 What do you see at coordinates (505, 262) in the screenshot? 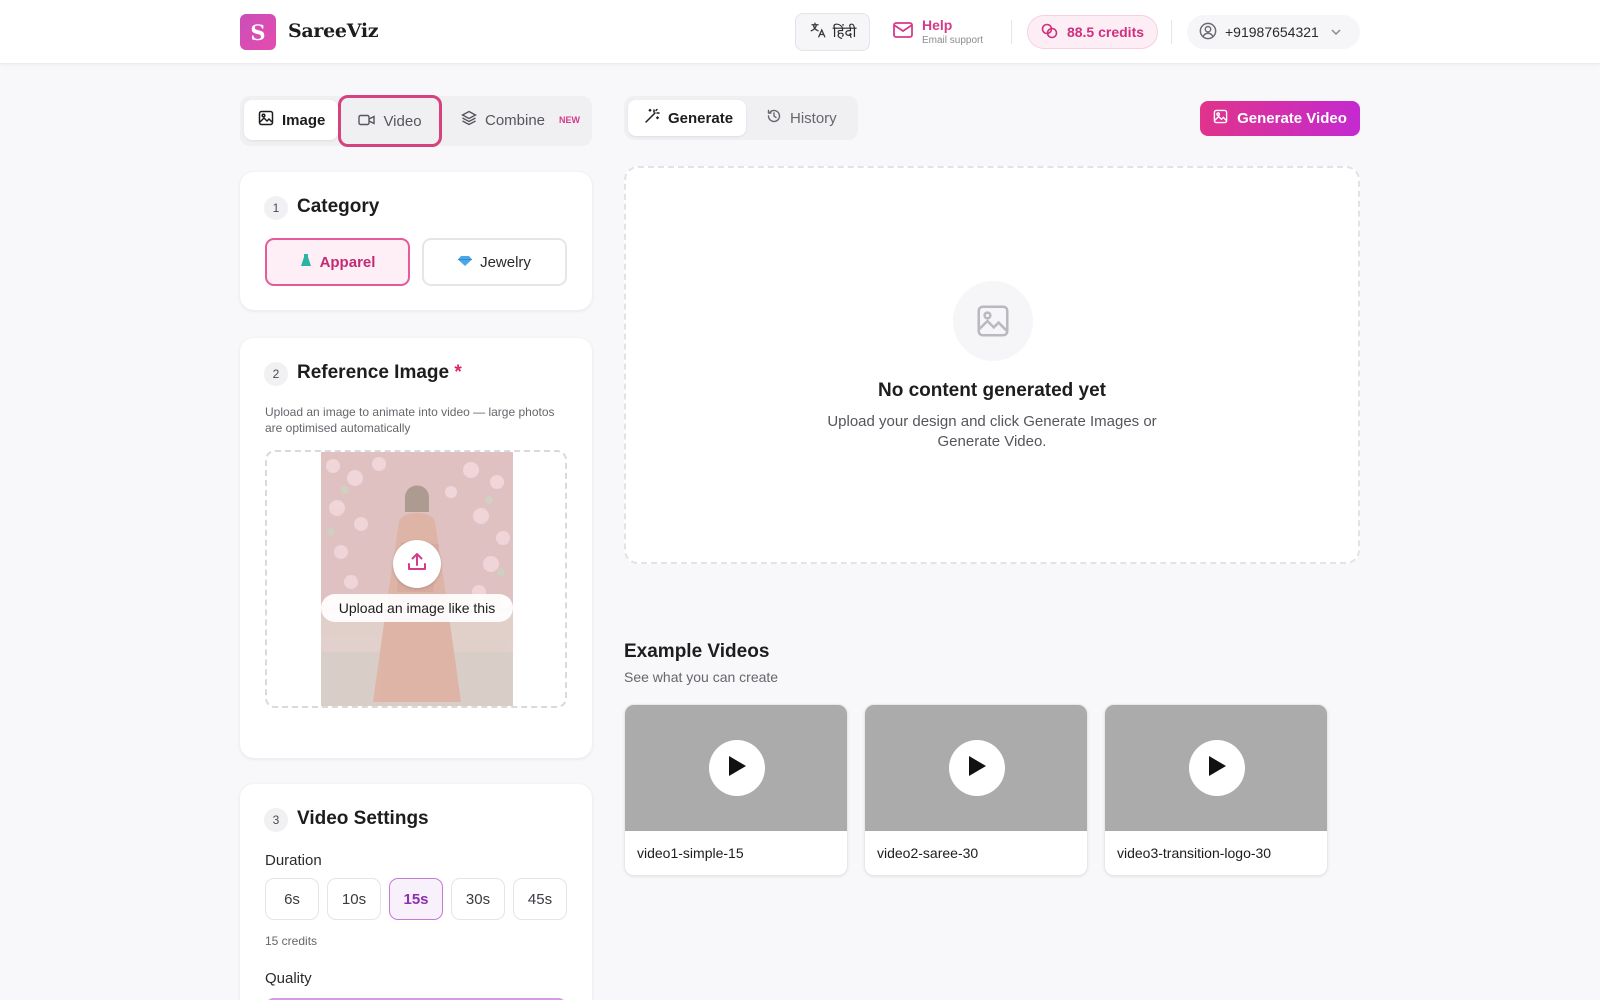
I see `category-jewelry-label: Jewelry` at bounding box center [505, 262].